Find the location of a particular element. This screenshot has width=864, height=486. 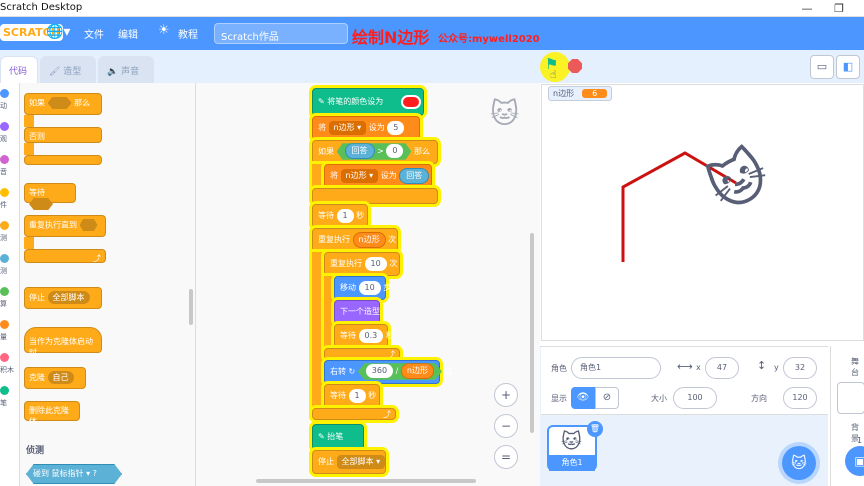

x-input: 47 is located at coordinates (722, 368).